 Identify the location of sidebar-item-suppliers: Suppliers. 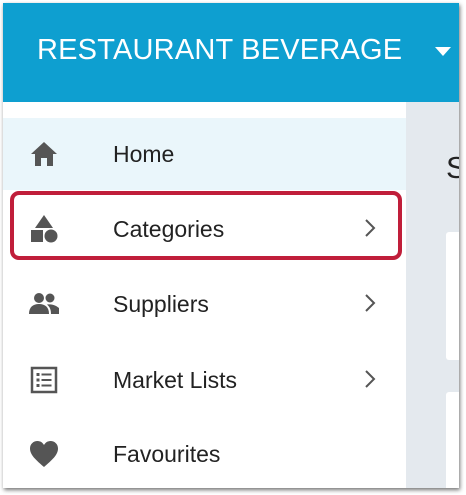
(204, 304).